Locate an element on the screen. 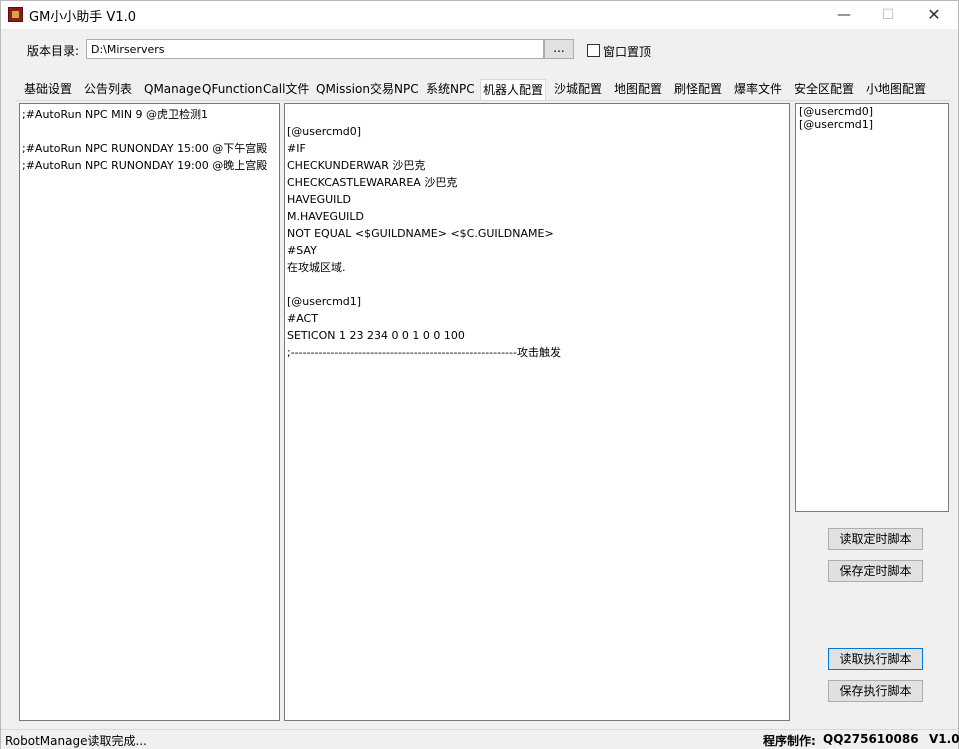 Image resolution: width=959 pixels, height=749 pixels. script-line: NOT EQUAL <$GUILDNAME> <$C.GUILDNAME> is located at coordinates (420, 233).